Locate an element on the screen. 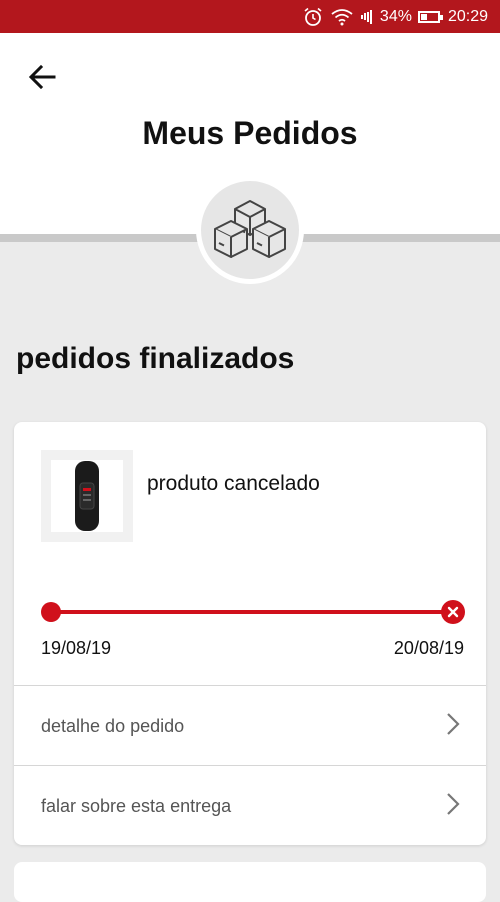 This screenshot has width=500, height=902. alarm-icon is located at coordinates (313, 17).